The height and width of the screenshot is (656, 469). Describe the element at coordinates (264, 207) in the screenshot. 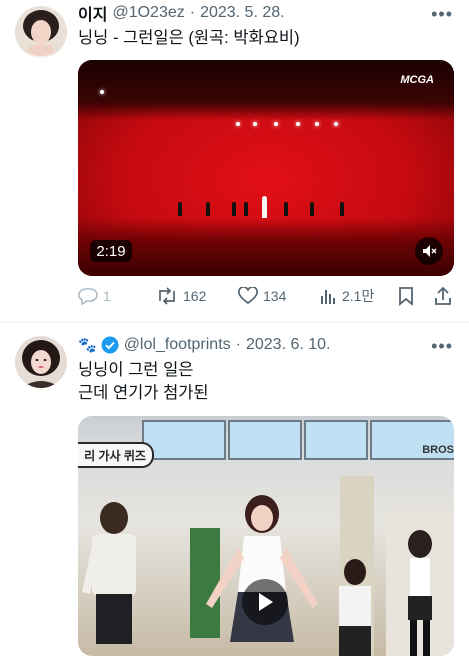

I see `center-performer` at that location.